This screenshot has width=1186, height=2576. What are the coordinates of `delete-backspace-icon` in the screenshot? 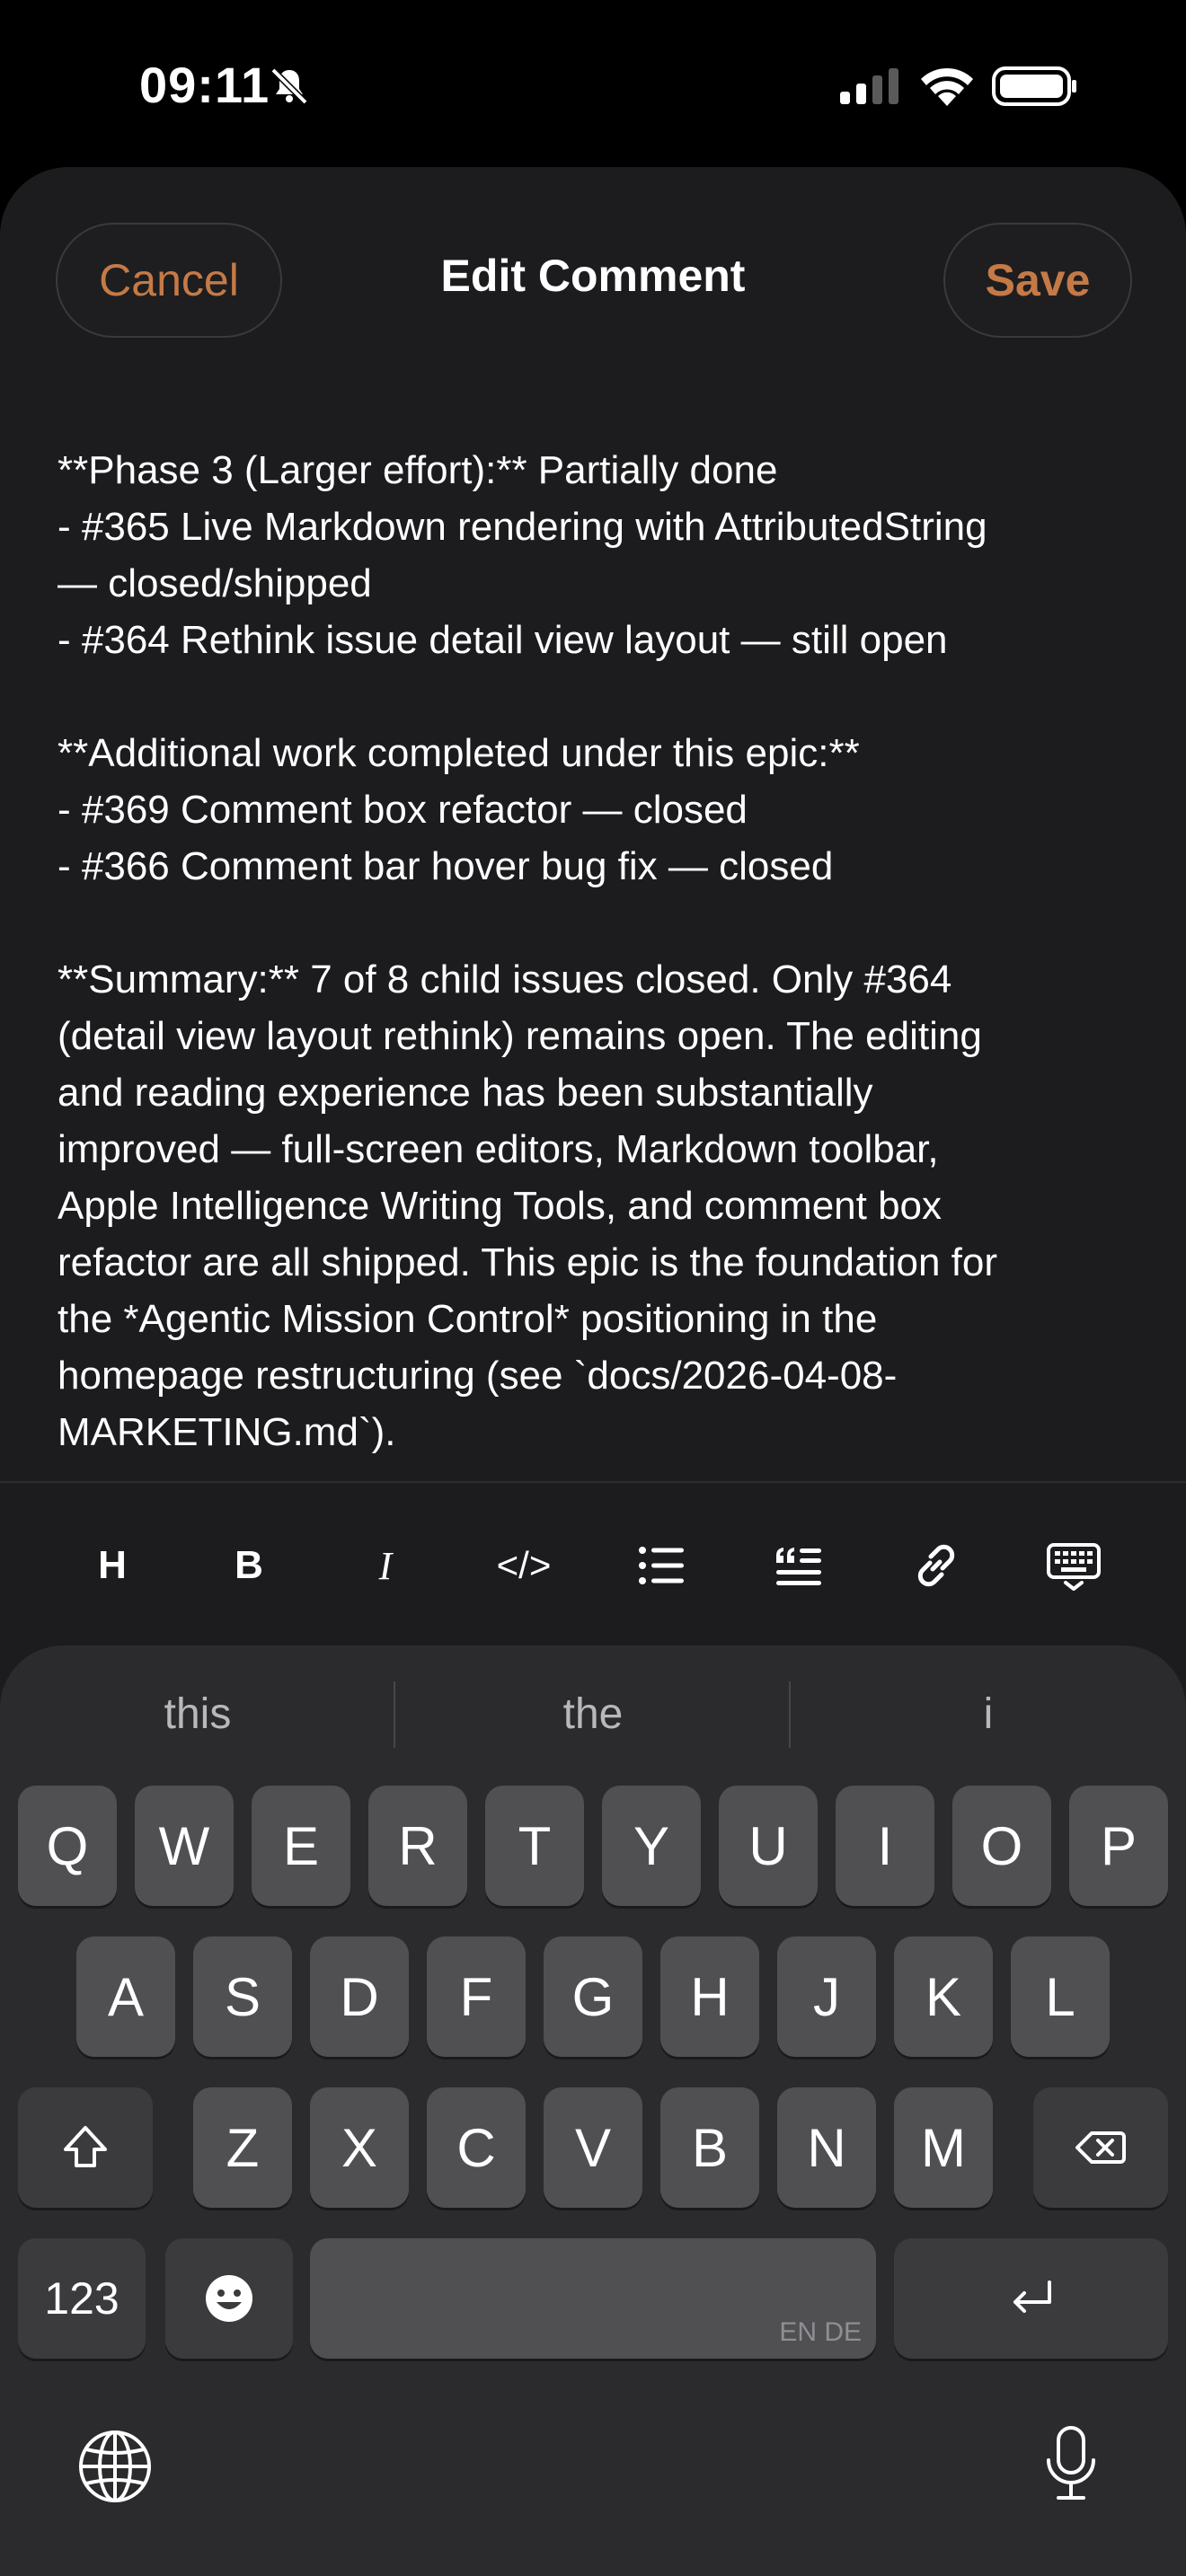 It's located at (1100, 2147).